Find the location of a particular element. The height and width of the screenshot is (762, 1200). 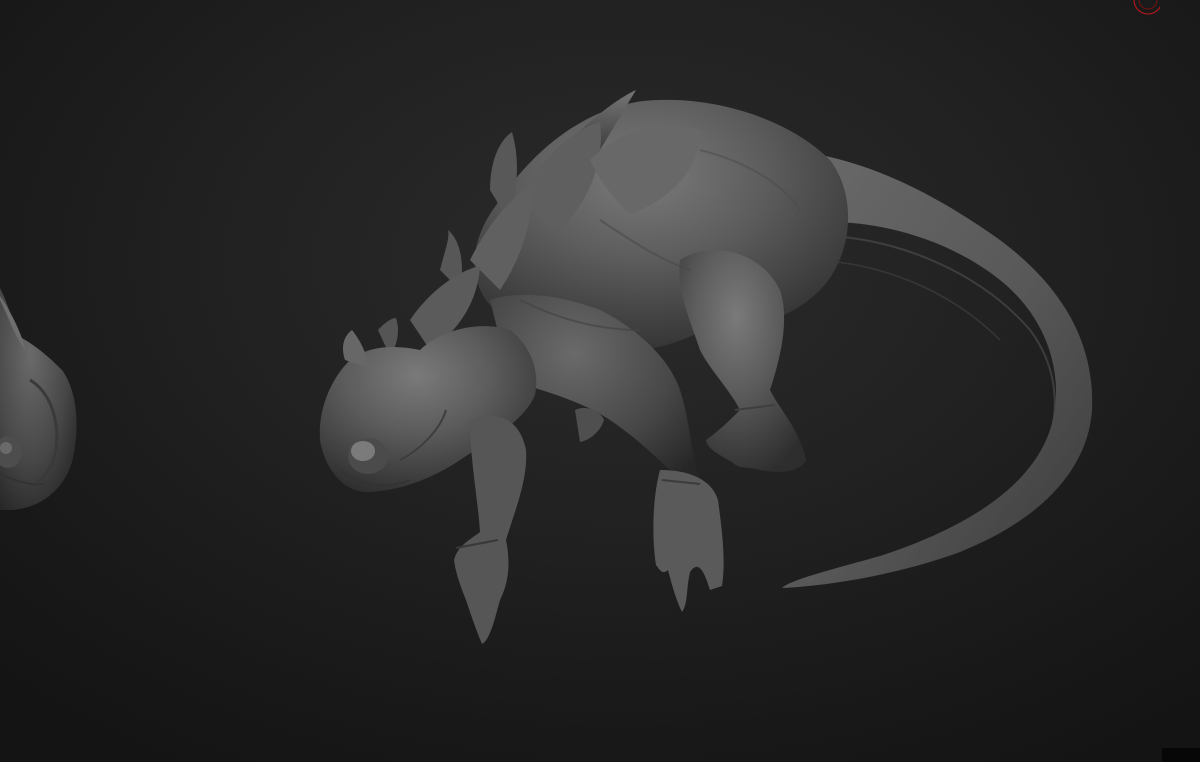

rotation-gizmo-icon is located at coordinates (1143, 10).